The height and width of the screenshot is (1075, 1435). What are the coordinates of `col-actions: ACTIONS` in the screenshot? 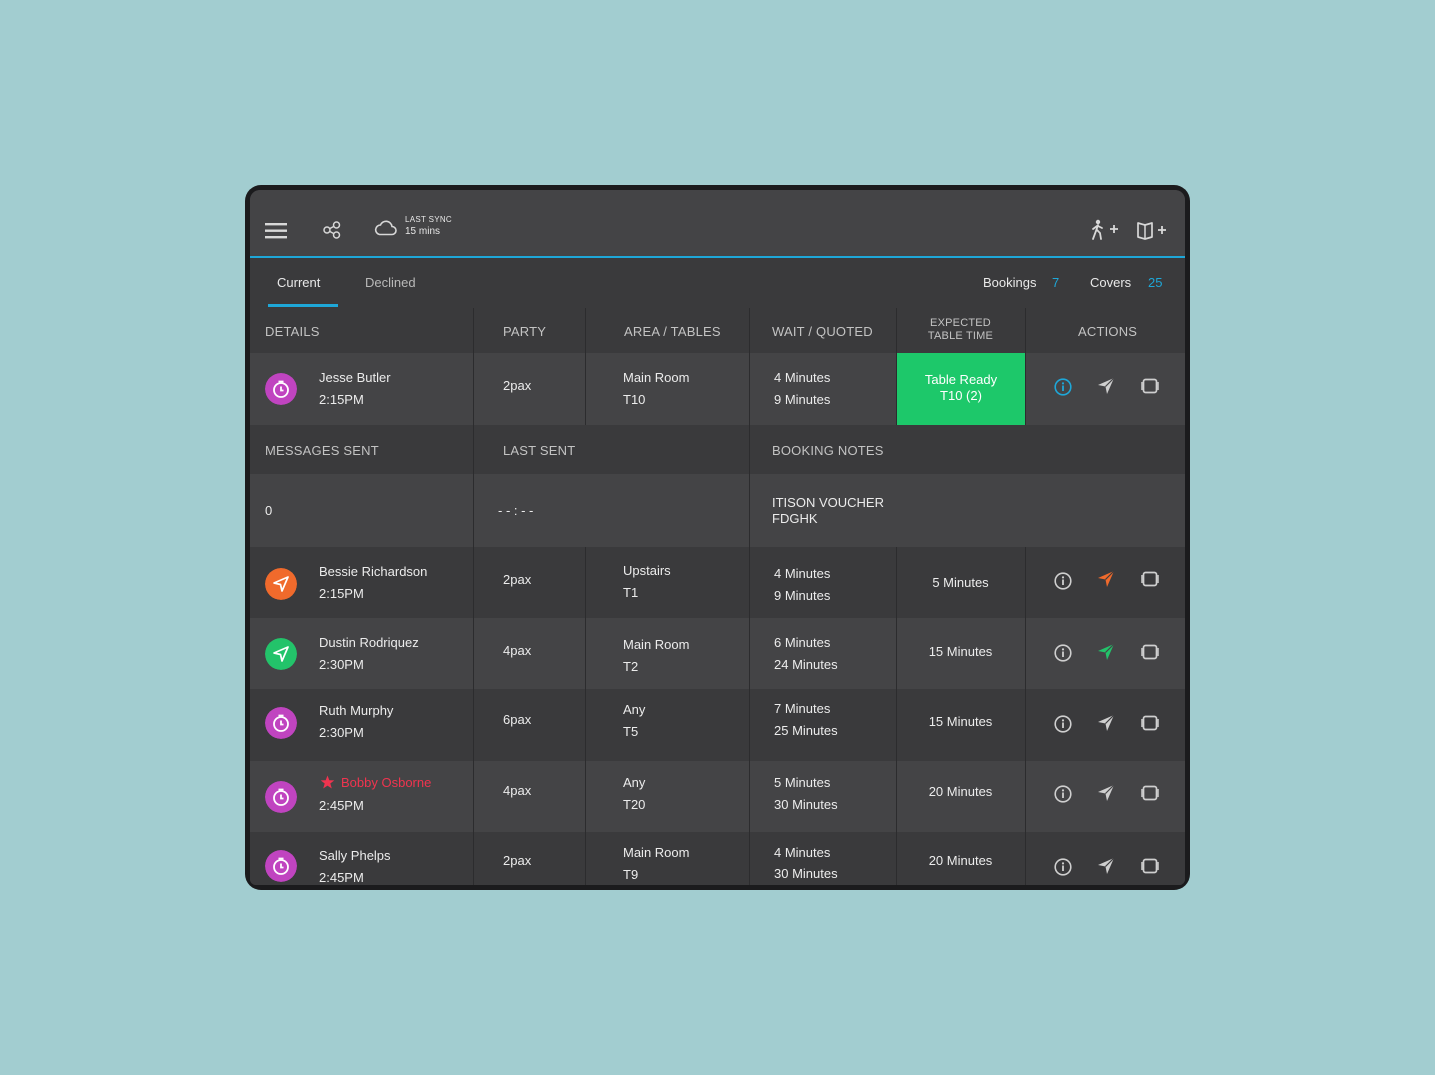 It's located at (1108, 331).